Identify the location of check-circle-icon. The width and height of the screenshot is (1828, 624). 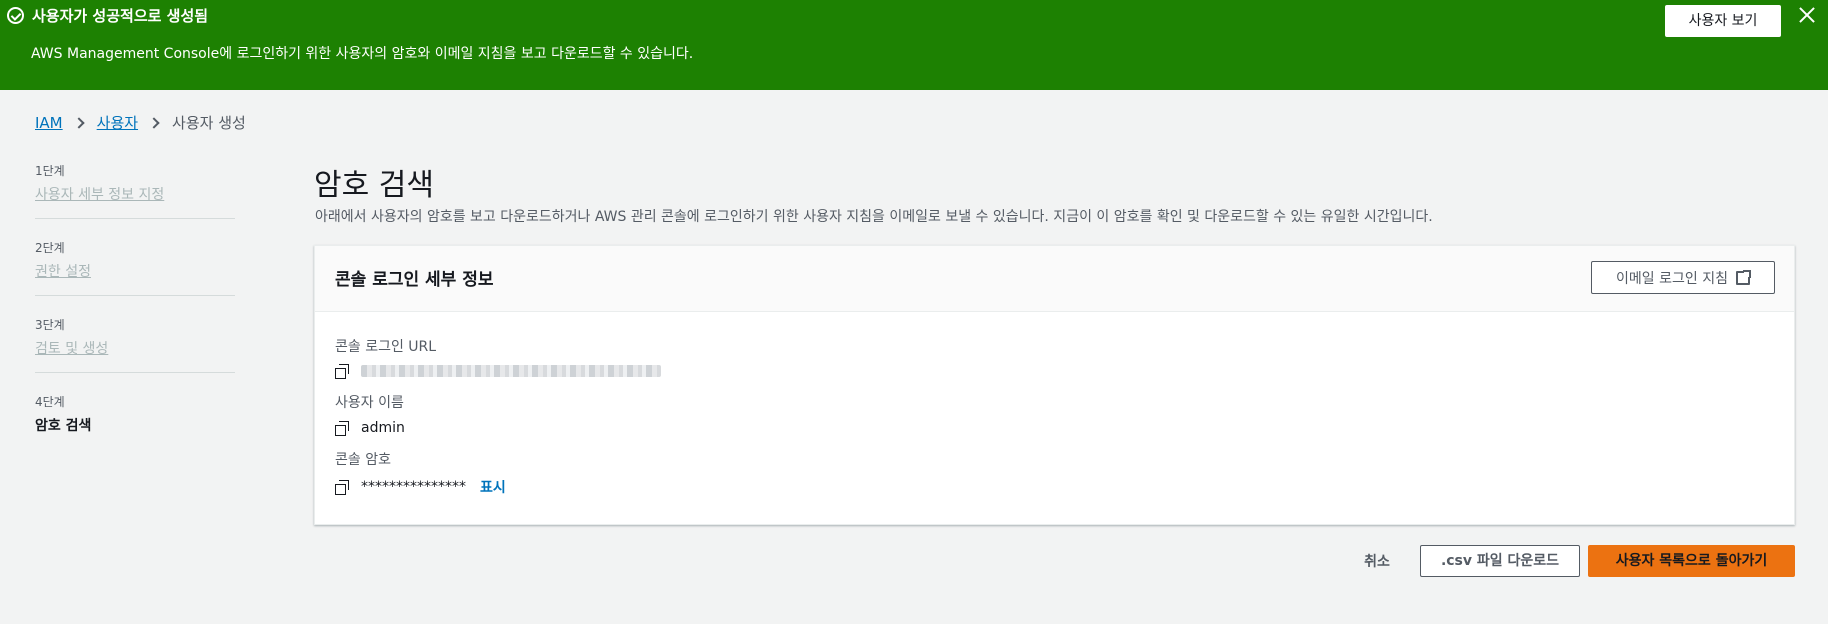
(15, 15).